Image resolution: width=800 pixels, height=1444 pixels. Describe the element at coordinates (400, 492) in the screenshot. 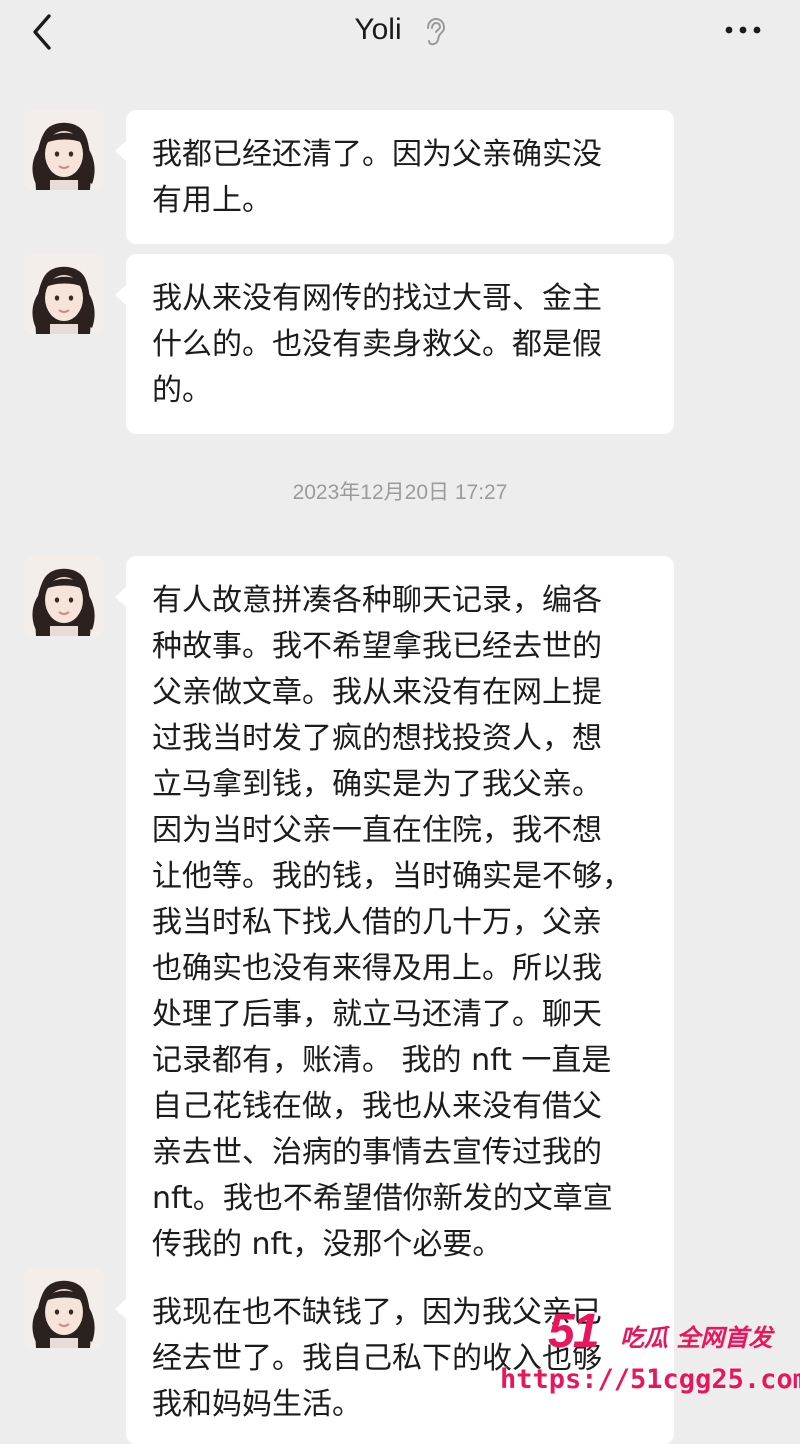

I see `message-timestamp: 2023年12月20日 17:27` at that location.